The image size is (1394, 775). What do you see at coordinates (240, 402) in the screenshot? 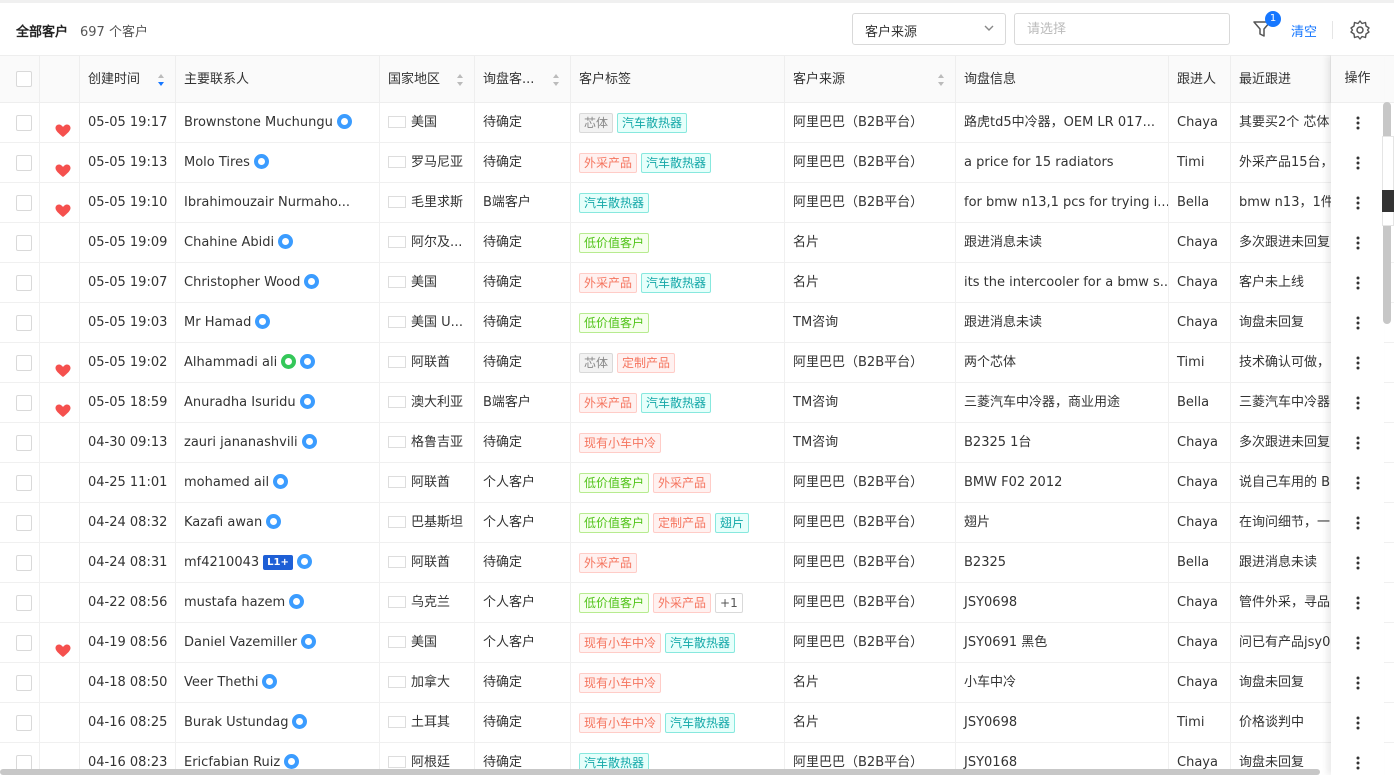
I see `contact-name: Anuradha Isuridu` at bounding box center [240, 402].